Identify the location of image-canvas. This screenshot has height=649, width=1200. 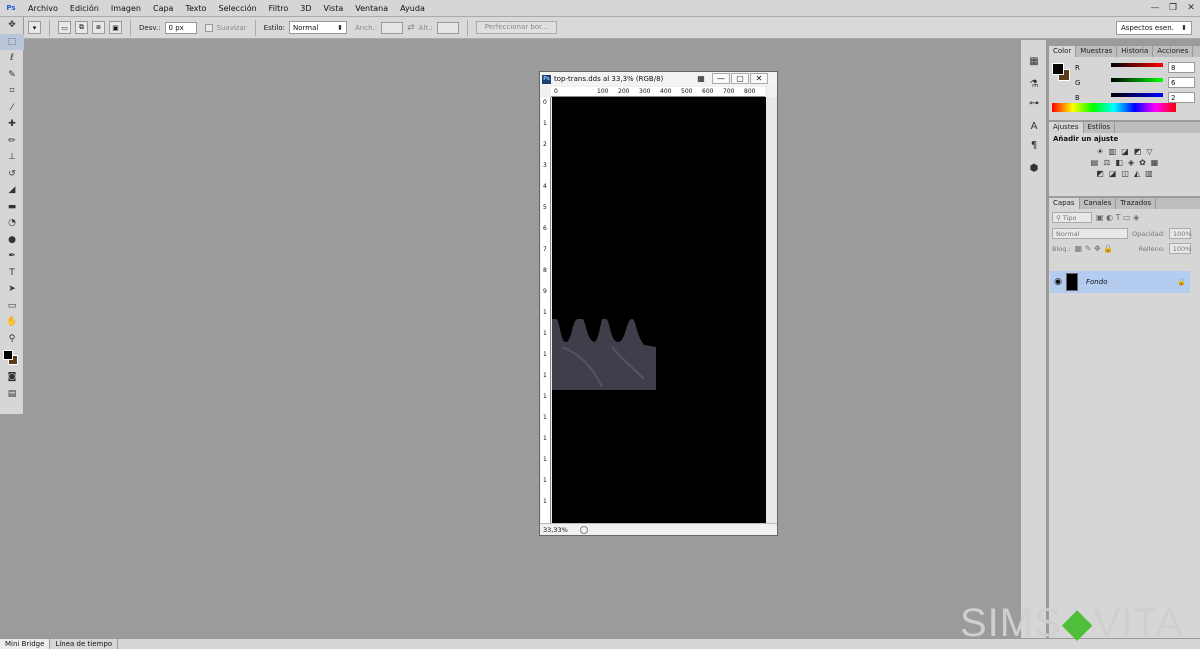
(659, 310).